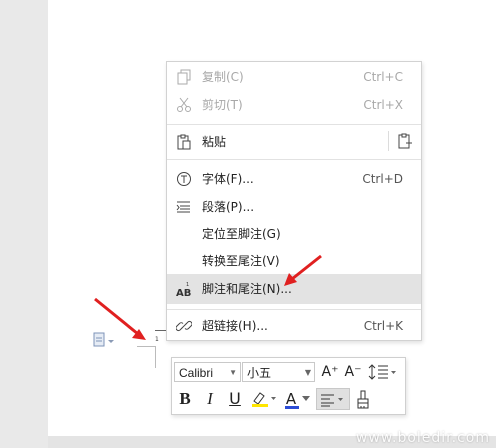 The width and height of the screenshot is (496, 448). What do you see at coordinates (294, 105) in the screenshot?
I see `menu-item-cut: 剪切(T) Ctrl+X` at bounding box center [294, 105].